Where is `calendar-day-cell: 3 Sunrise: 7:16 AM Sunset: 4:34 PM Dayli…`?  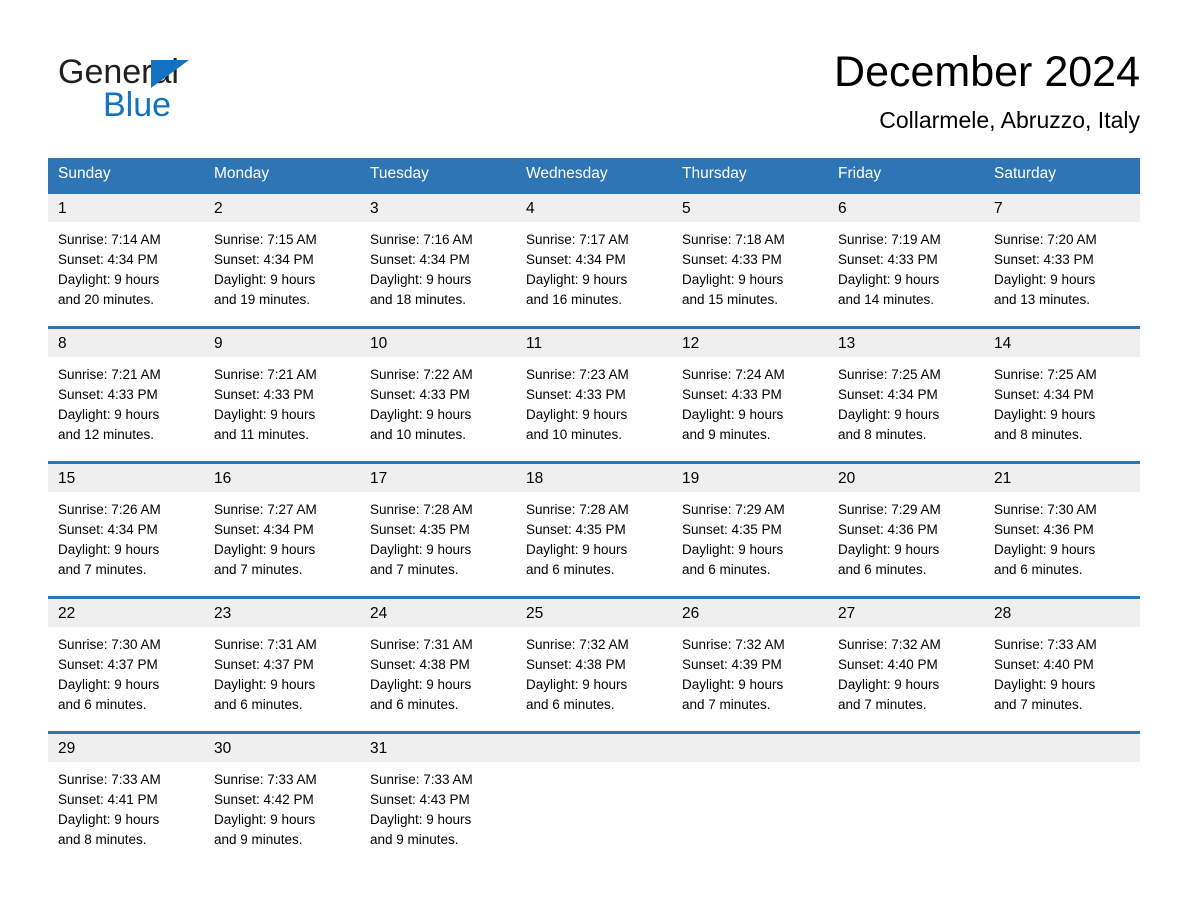 calendar-day-cell: 3 Sunrise: 7:16 AM Sunset: 4:34 PM Dayli… is located at coordinates (438, 259).